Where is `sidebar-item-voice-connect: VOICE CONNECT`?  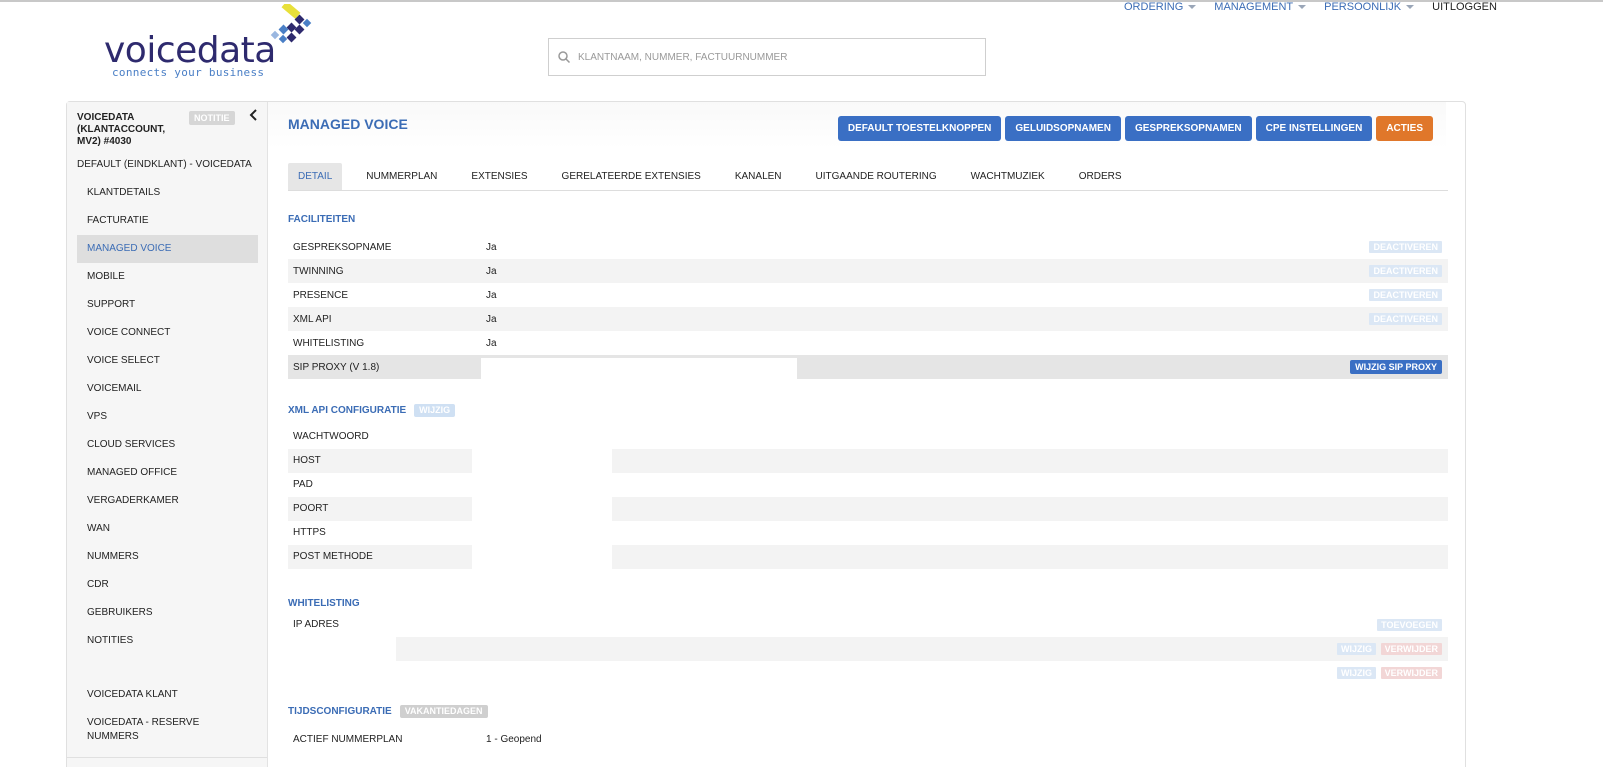 sidebar-item-voice-connect: VOICE CONNECT is located at coordinates (167, 333).